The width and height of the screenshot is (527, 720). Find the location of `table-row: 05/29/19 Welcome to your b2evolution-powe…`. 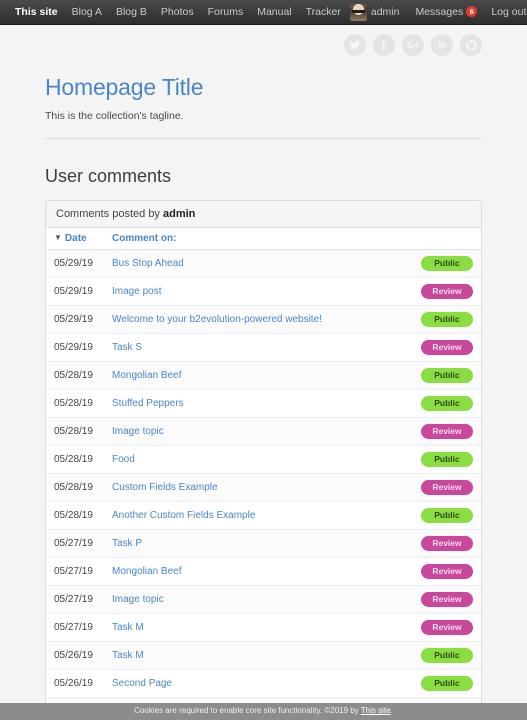

table-row: 05/29/19 Welcome to your b2evolution-powe… is located at coordinates (263, 319).